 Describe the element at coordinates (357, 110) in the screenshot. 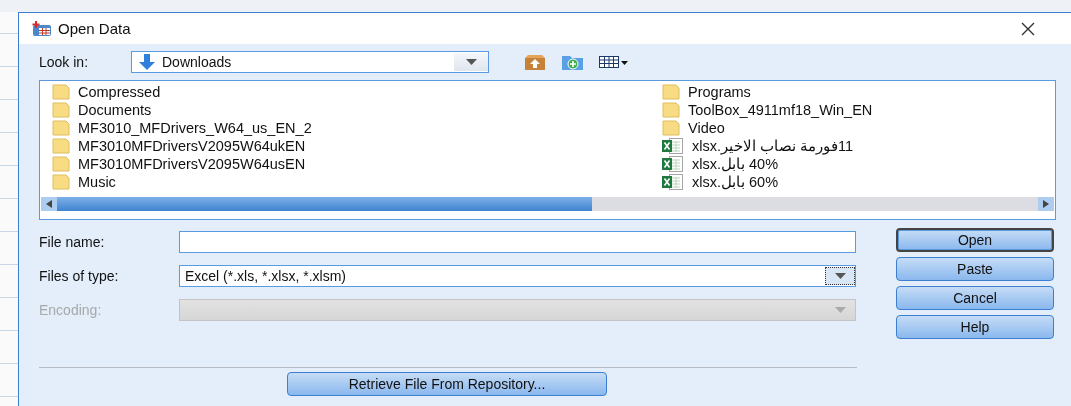

I see `file-list-item: Documents` at that location.